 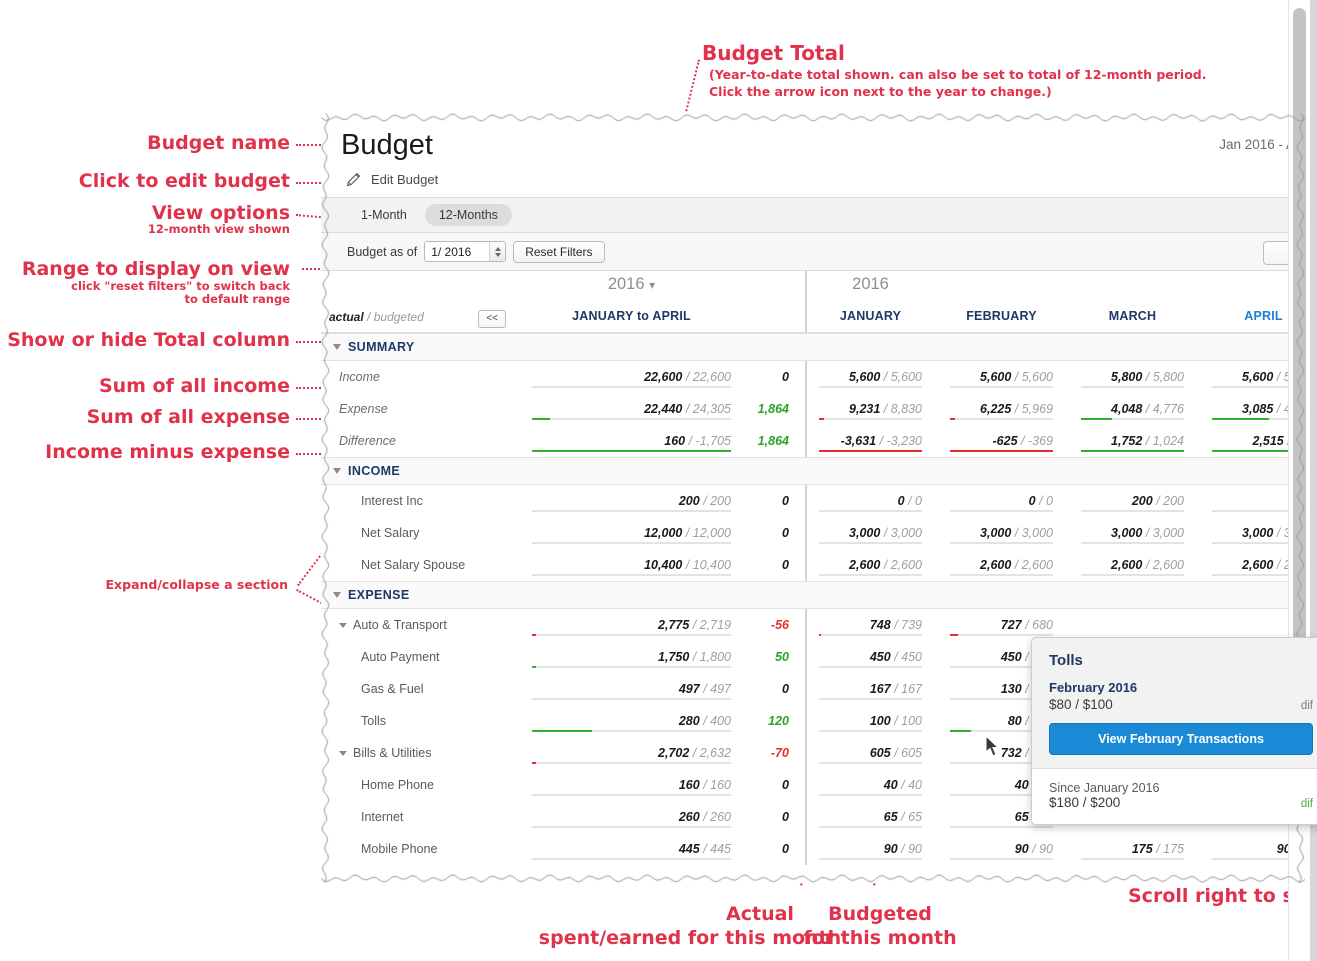 What do you see at coordinates (870, 409) in the screenshot?
I see `month-cell-january: 9,231 / 8,830` at bounding box center [870, 409].